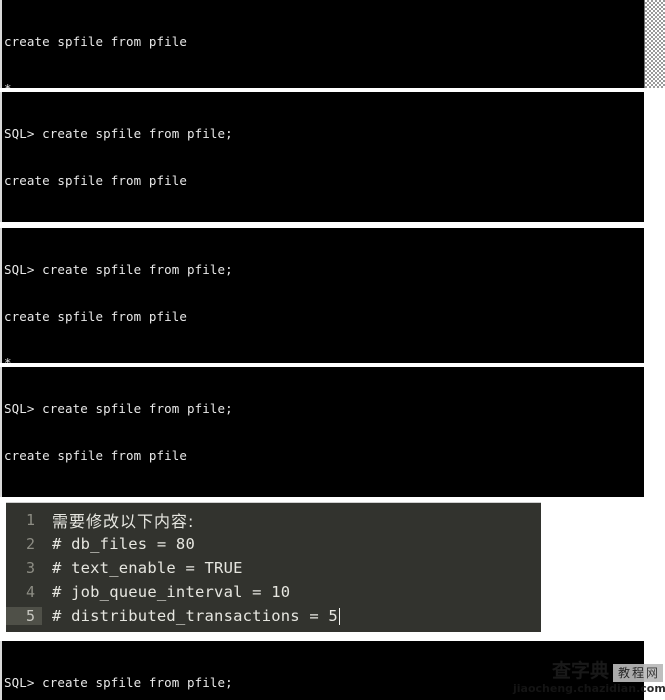  What do you see at coordinates (339, 616) in the screenshot?
I see `text-caret` at bounding box center [339, 616].